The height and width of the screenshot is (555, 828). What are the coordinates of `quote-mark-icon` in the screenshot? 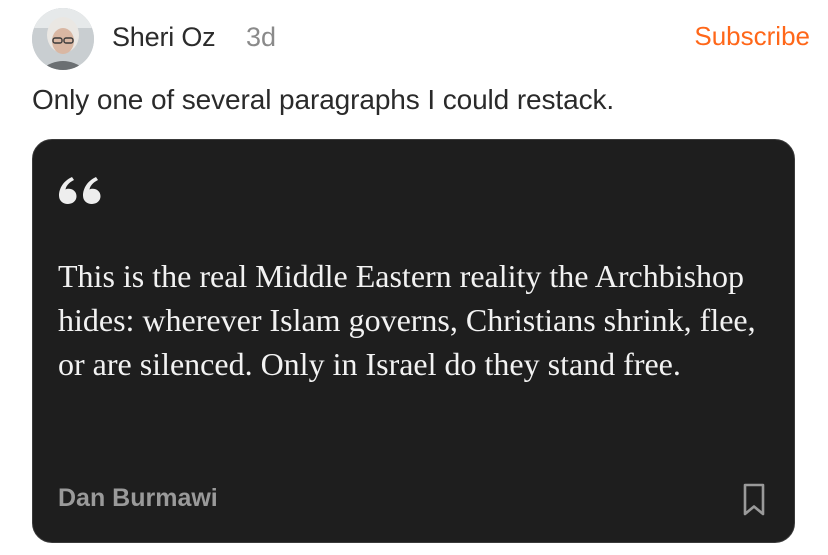 It's located at (80, 190).